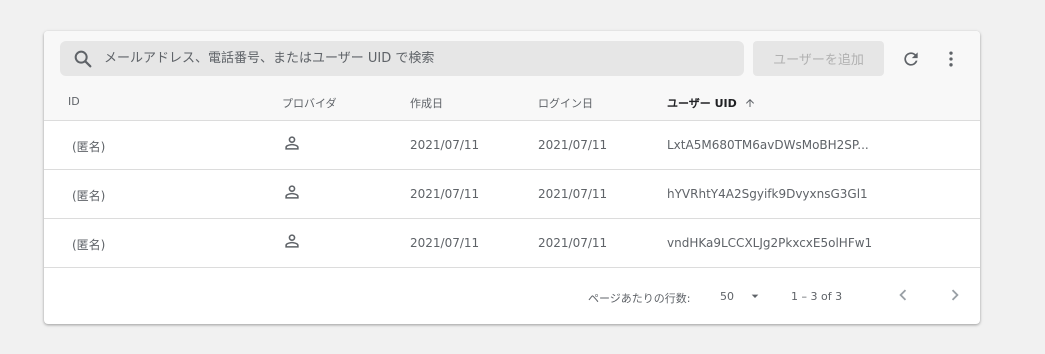 This screenshot has height=354, width=1045. What do you see at coordinates (426, 103) in the screenshot?
I see `column-header-created: 作成日` at bounding box center [426, 103].